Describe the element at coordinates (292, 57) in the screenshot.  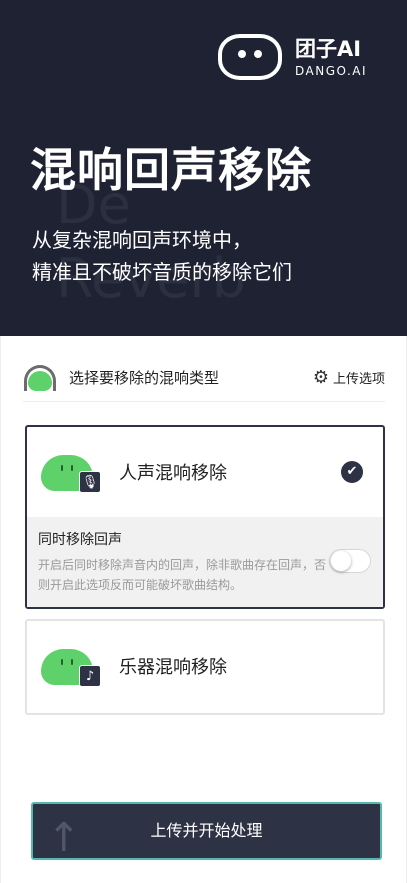
I see `brand-logo: 团子AI DANGO.AI` at that location.